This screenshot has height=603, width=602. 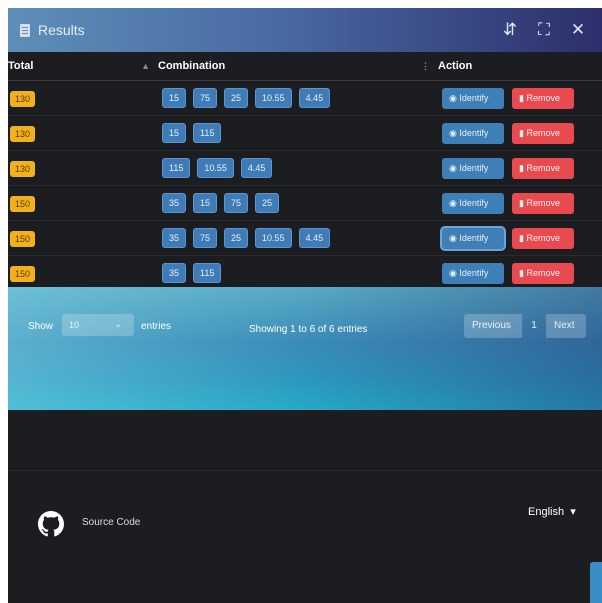 I want to click on table-row: 150 35 115 ◉ Identify ▮ Remove, so click(x=305, y=273).